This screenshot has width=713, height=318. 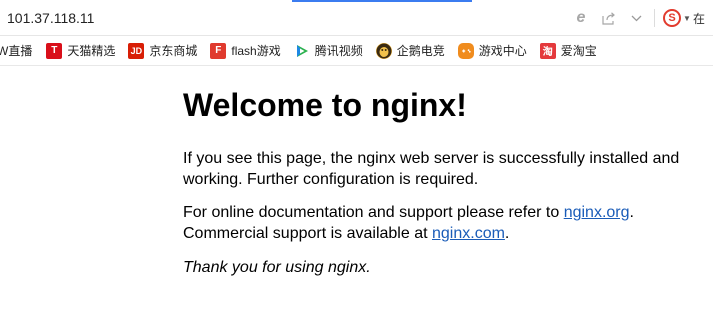 What do you see at coordinates (672, 18) in the screenshot?
I see `sogou-search-icon: S` at bounding box center [672, 18].